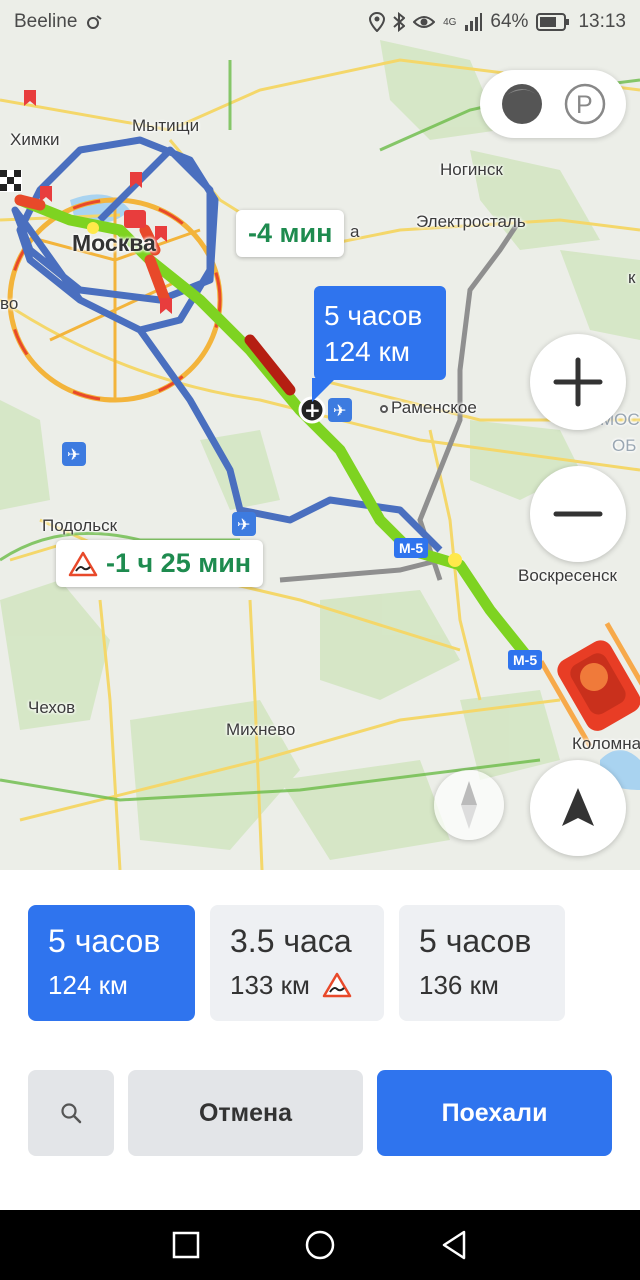 The image size is (640, 1280). What do you see at coordinates (46, 21) in the screenshot?
I see `carrier-name: Beeline` at bounding box center [46, 21].